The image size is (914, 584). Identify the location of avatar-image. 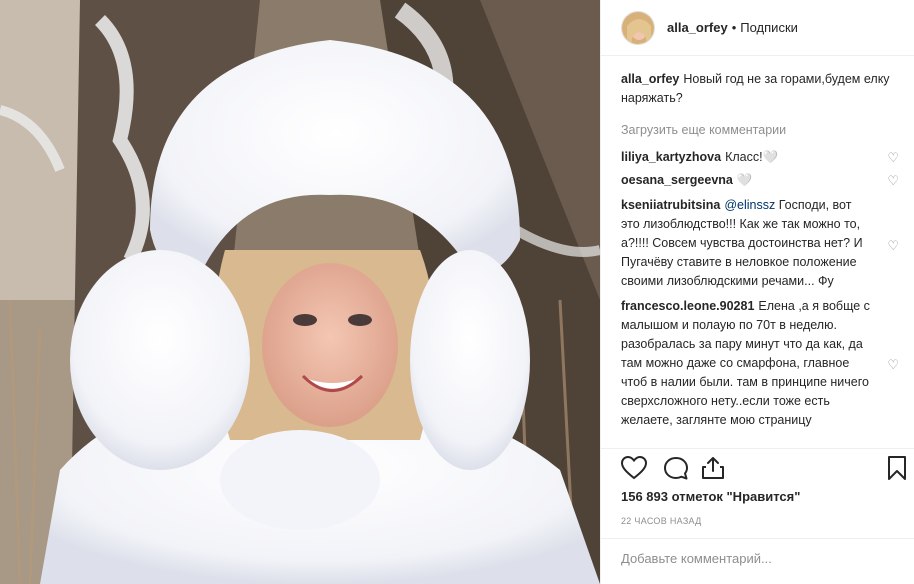
(638, 27).